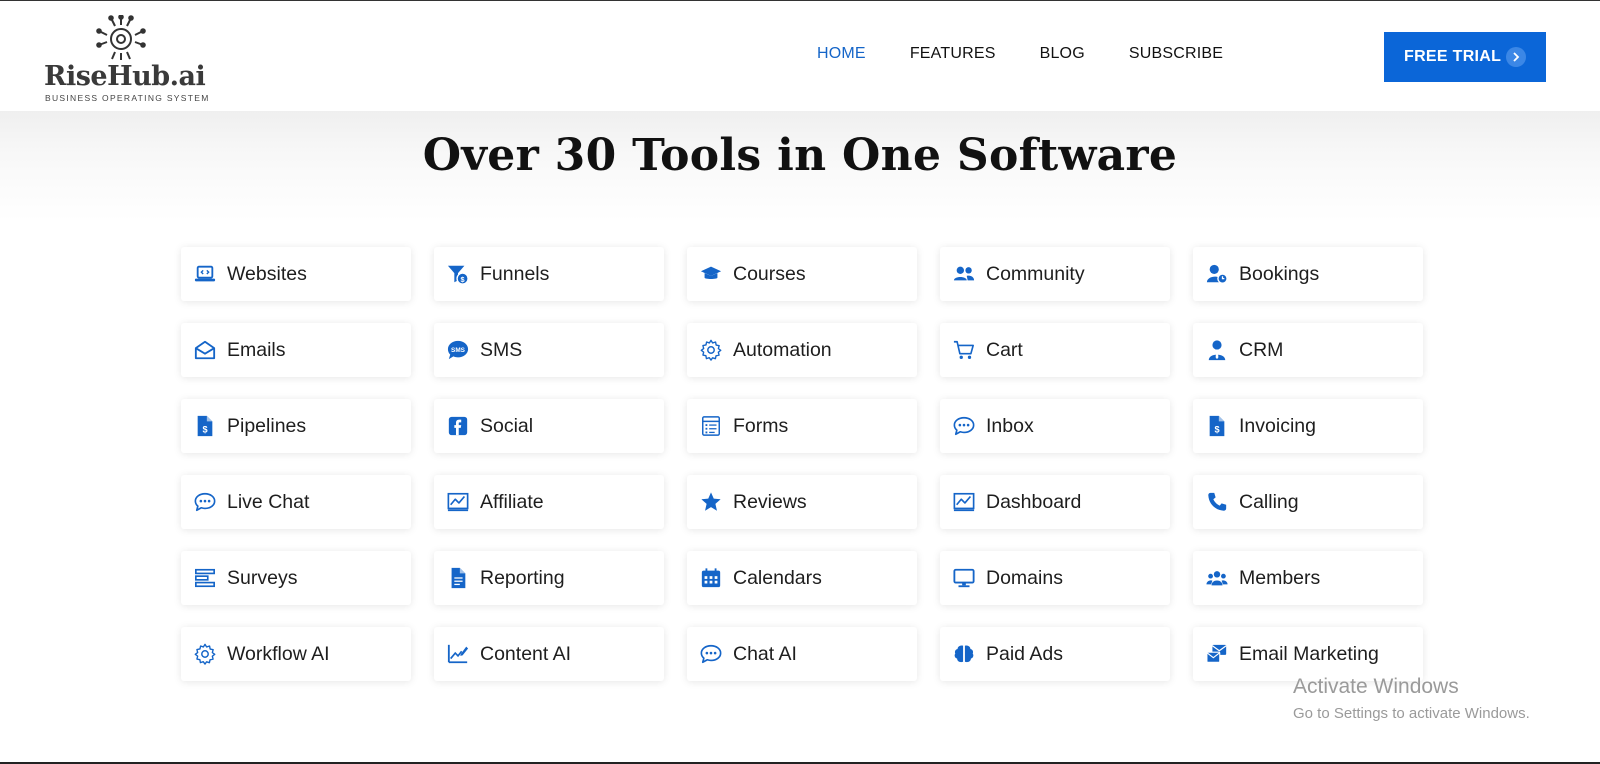 This screenshot has width=1600, height=764. Describe the element at coordinates (268, 501) in the screenshot. I see `tool-label: Live Chat` at that location.